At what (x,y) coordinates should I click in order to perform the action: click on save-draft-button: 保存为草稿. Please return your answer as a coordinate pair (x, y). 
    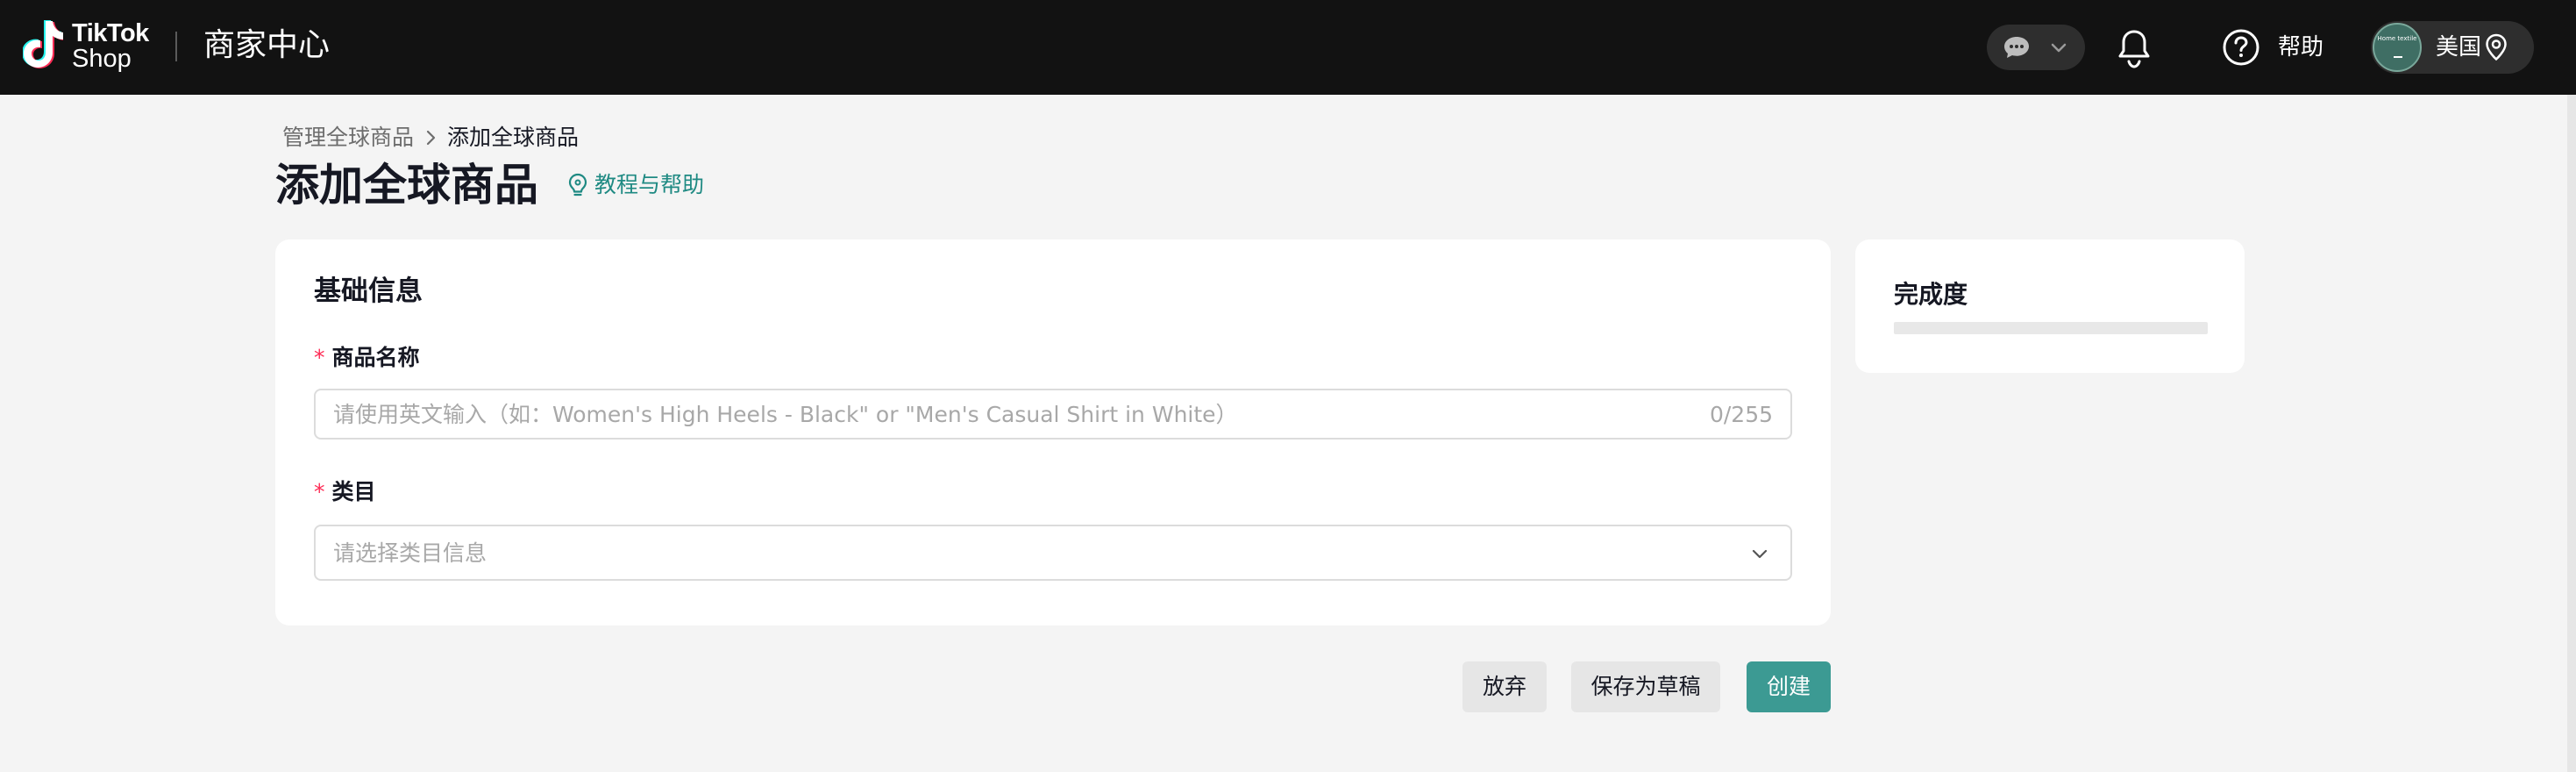
    Looking at the image, I should click on (1645, 687).